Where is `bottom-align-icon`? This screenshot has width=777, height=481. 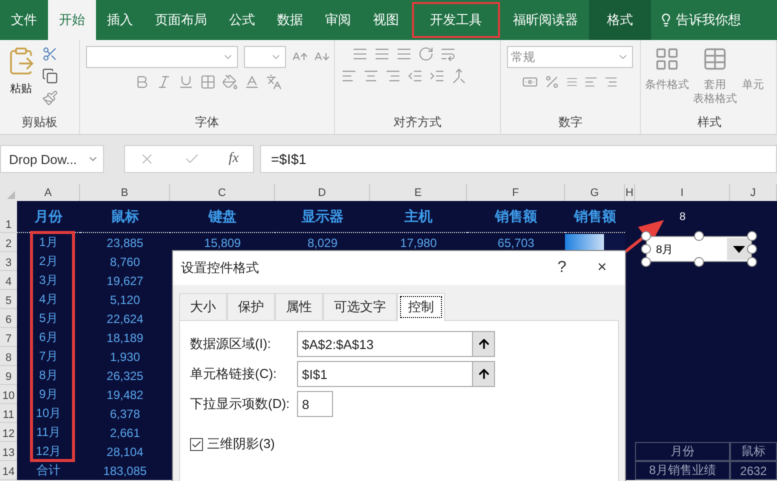 bottom-align-icon is located at coordinates (404, 54).